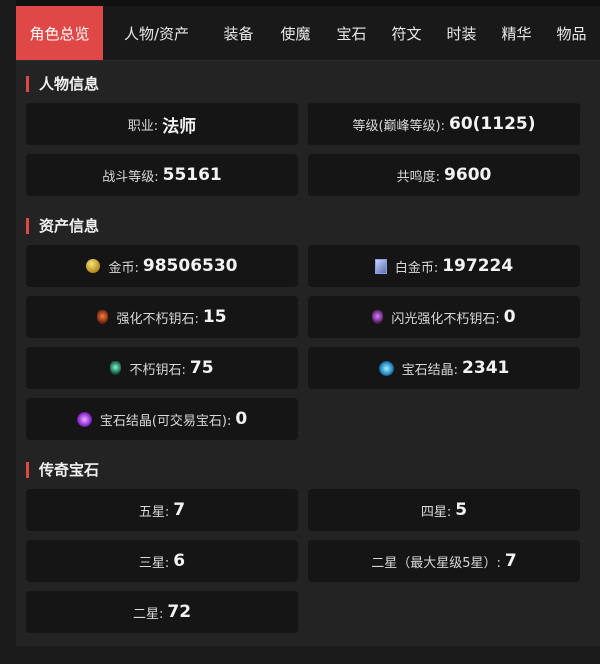 This screenshot has width=600, height=664. I want to click on tab-items: 物品, so click(571, 33).